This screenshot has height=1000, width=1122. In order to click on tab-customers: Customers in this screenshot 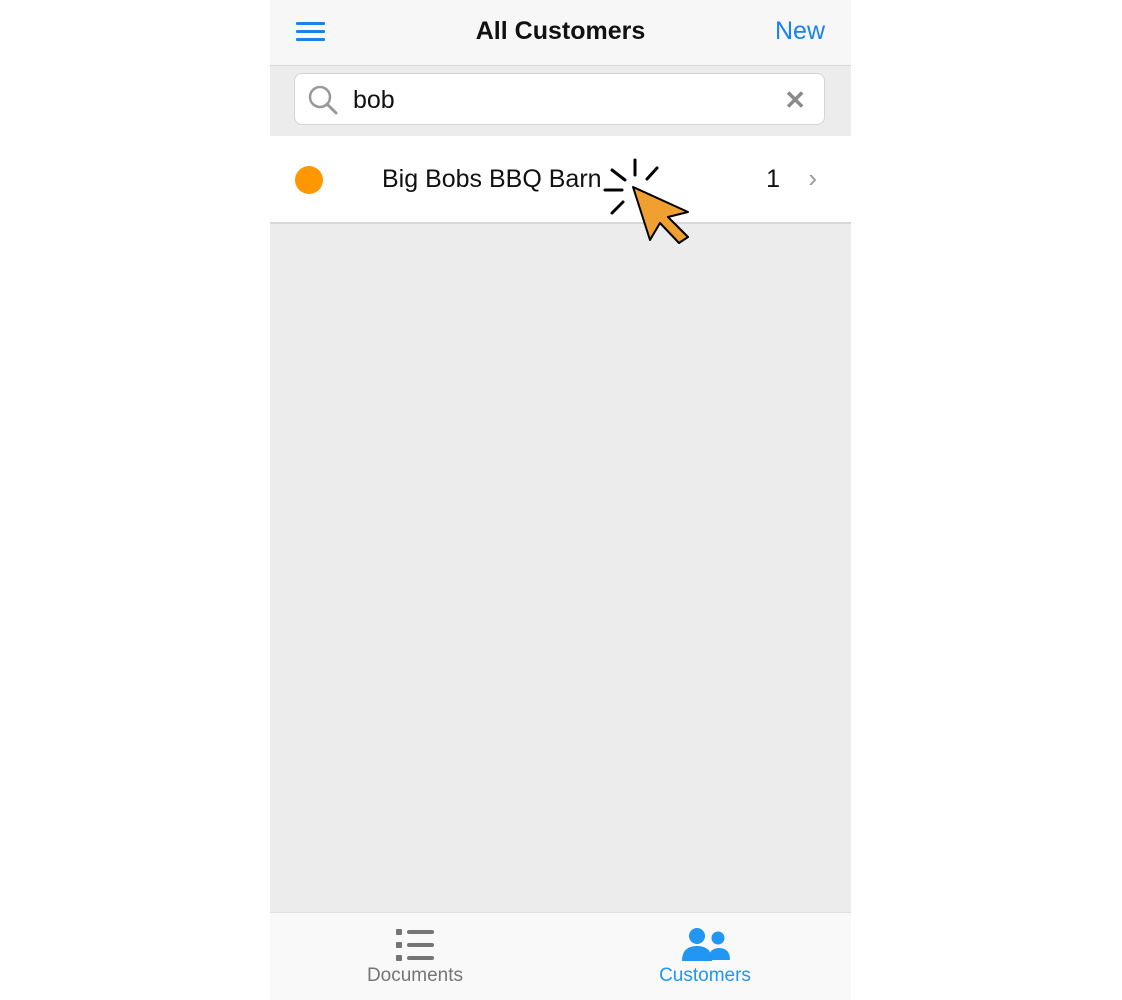, I will do `click(705, 956)`.